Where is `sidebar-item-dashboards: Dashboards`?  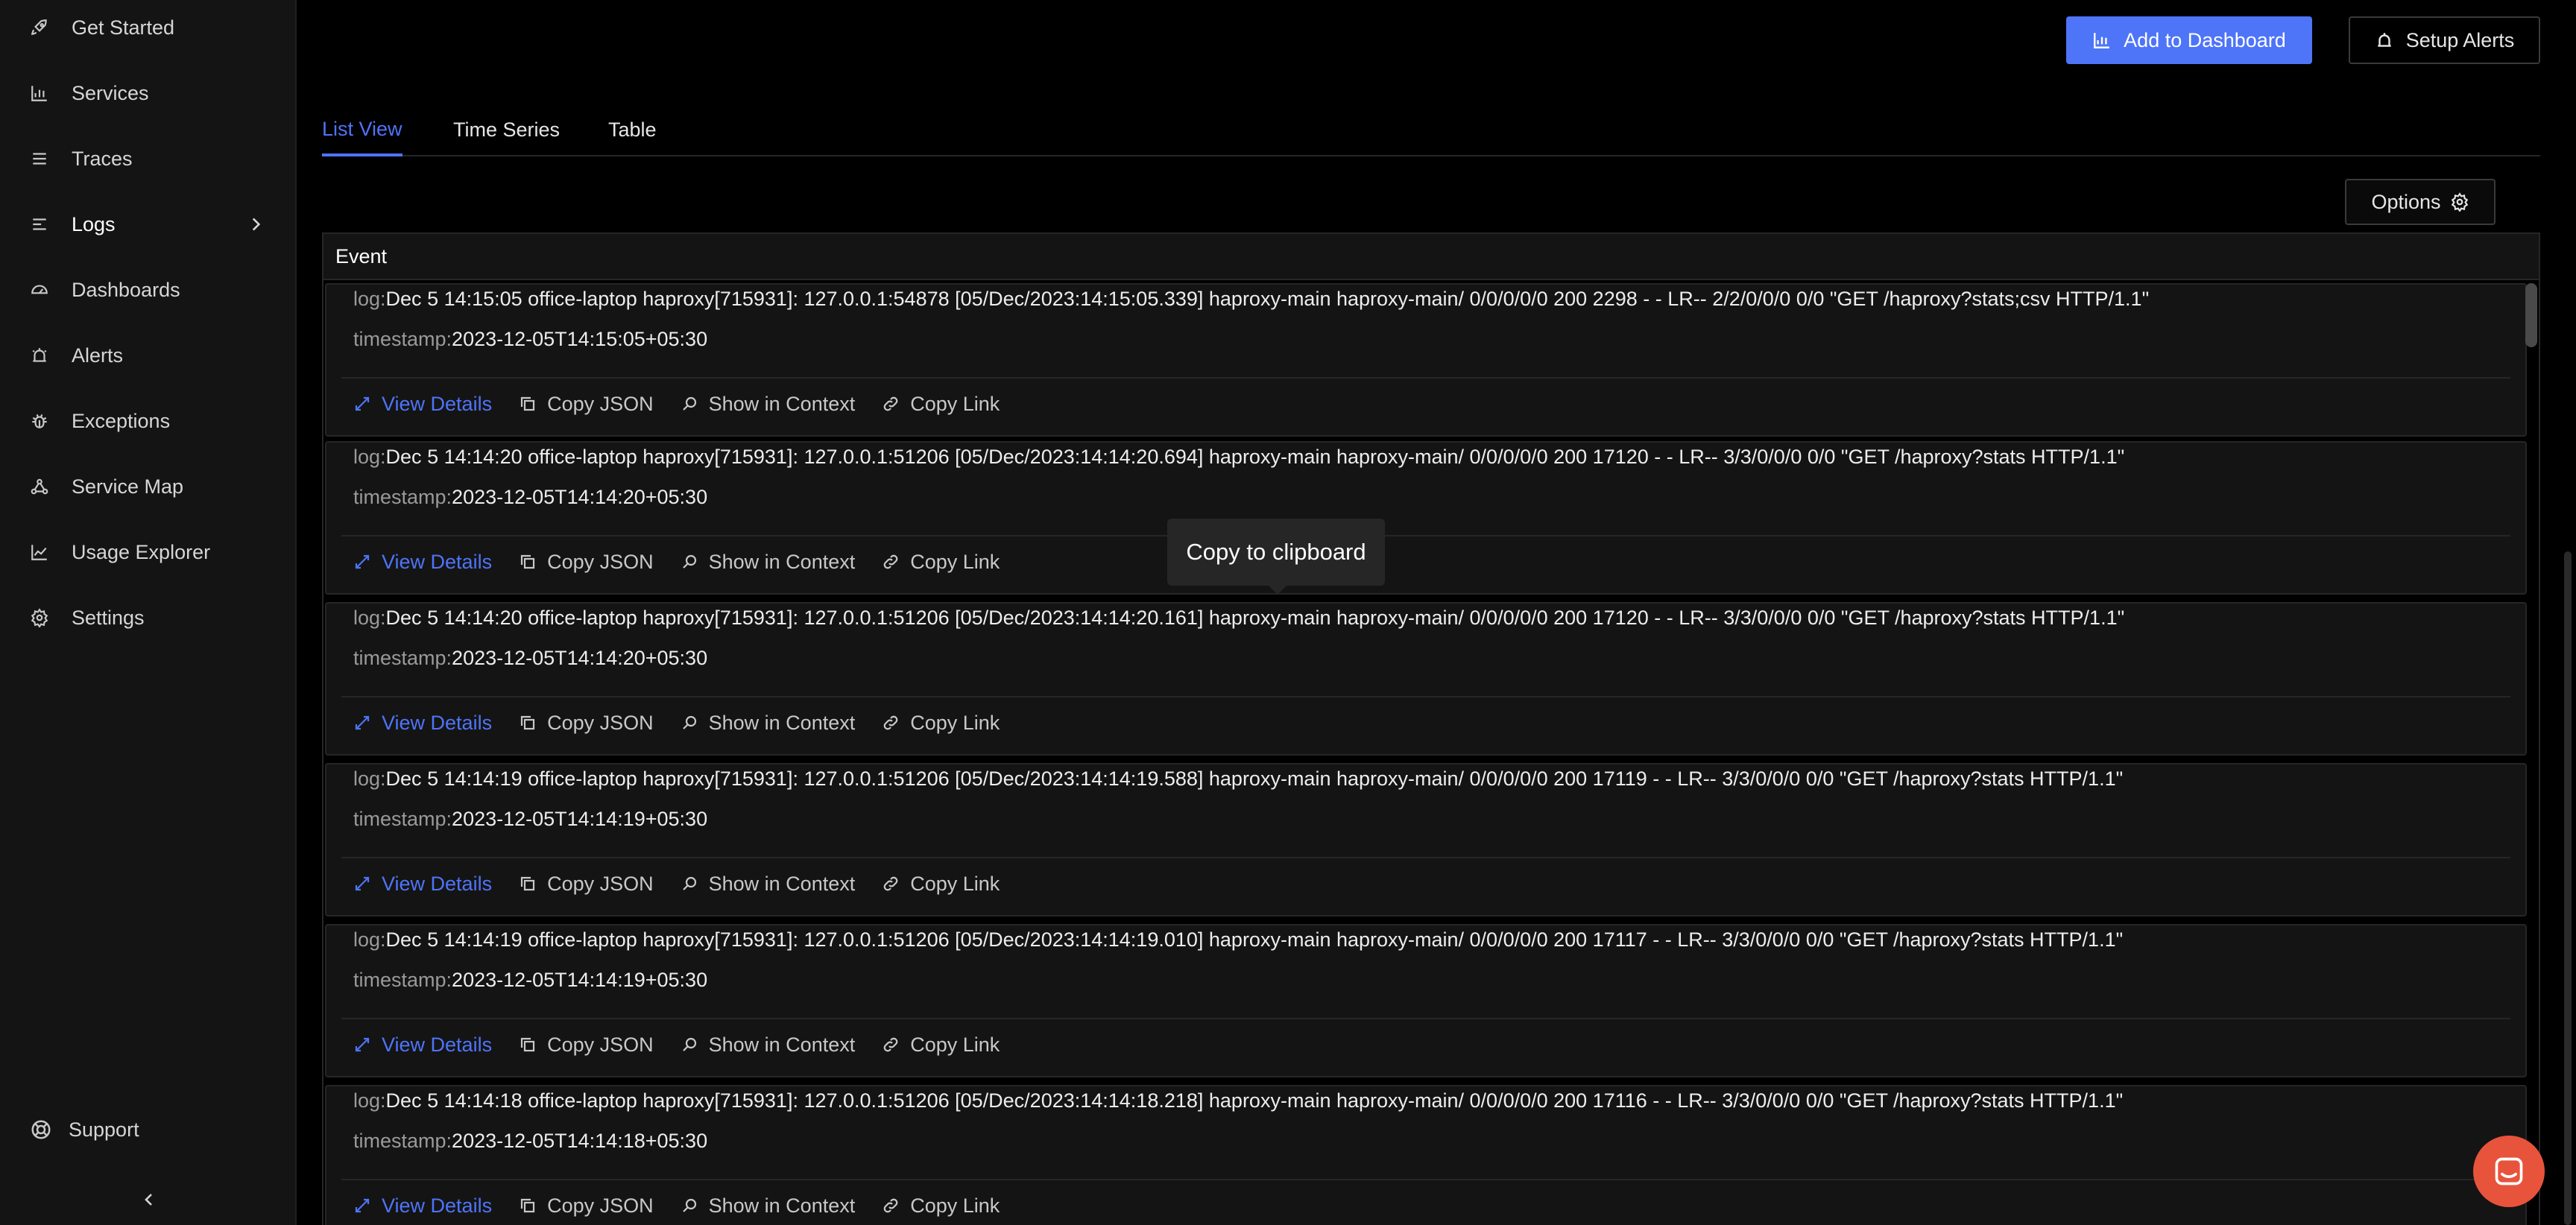
sidebar-item-dashboards: Dashboards is located at coordinates (148, 289).